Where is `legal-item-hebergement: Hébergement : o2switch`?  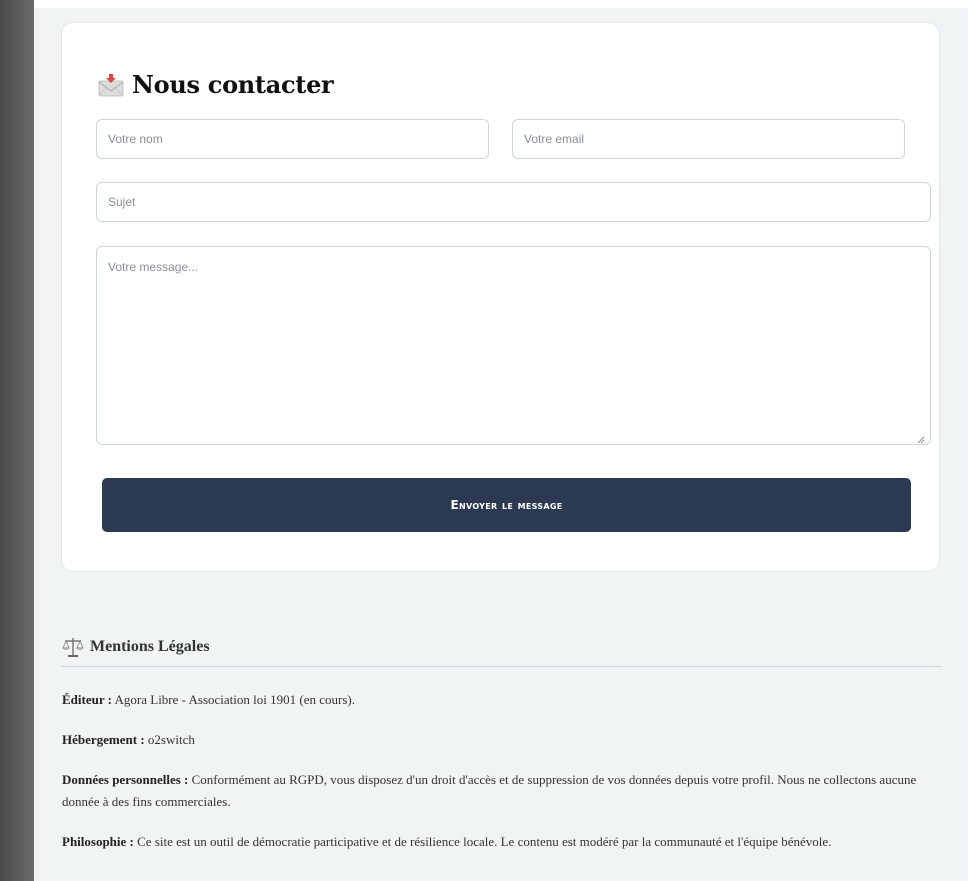
legal-item-hebergement: Hébergement : o2switch is located at coordinates (502, 740).